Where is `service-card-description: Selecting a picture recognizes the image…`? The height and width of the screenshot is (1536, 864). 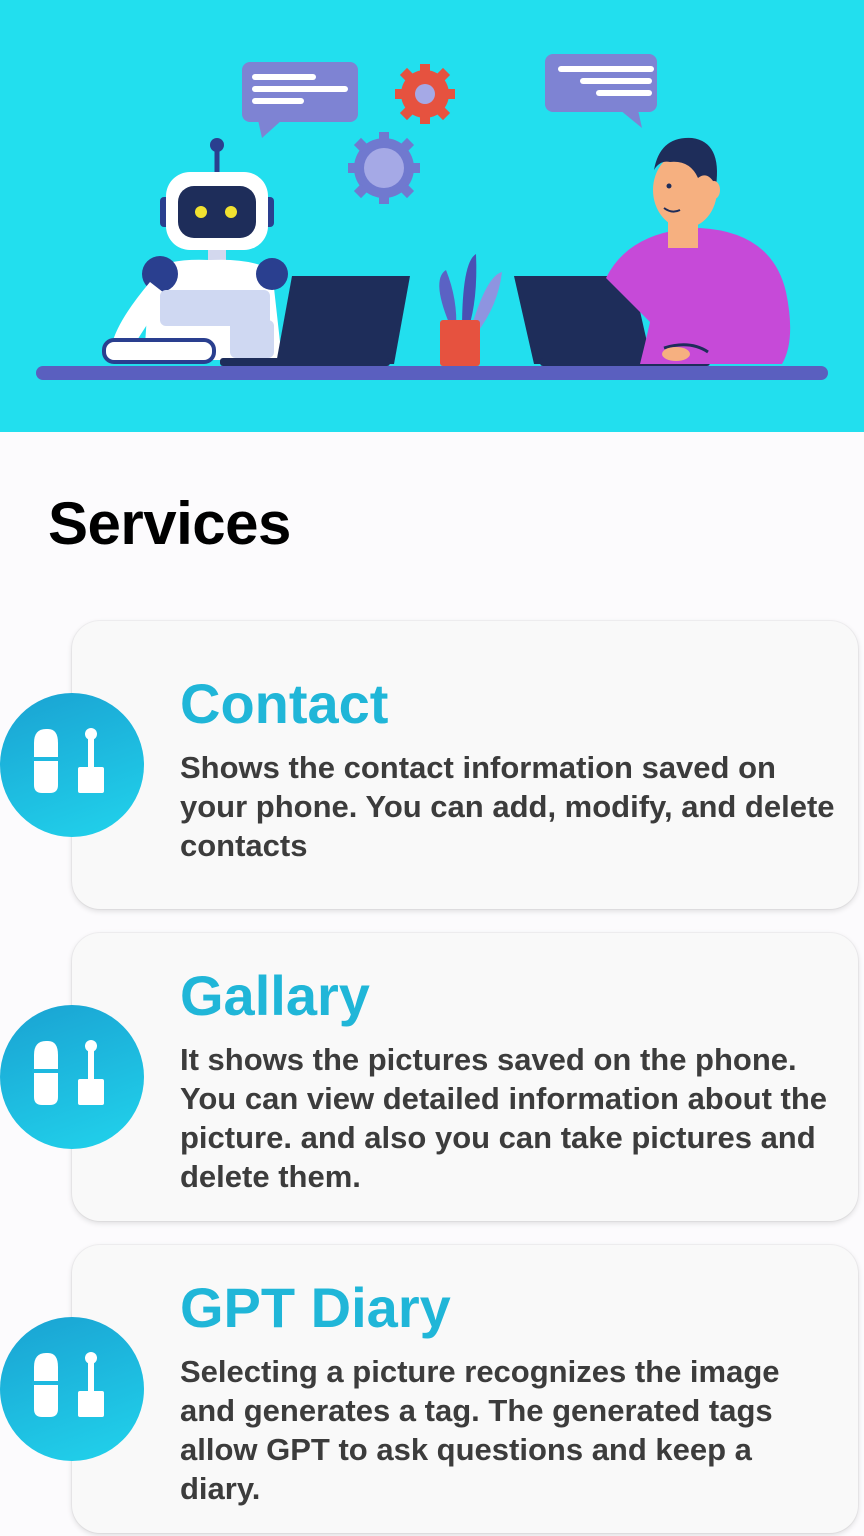
service-card-description: Selecting a picture recognizes the image… is located at coordinates (480, 1430).